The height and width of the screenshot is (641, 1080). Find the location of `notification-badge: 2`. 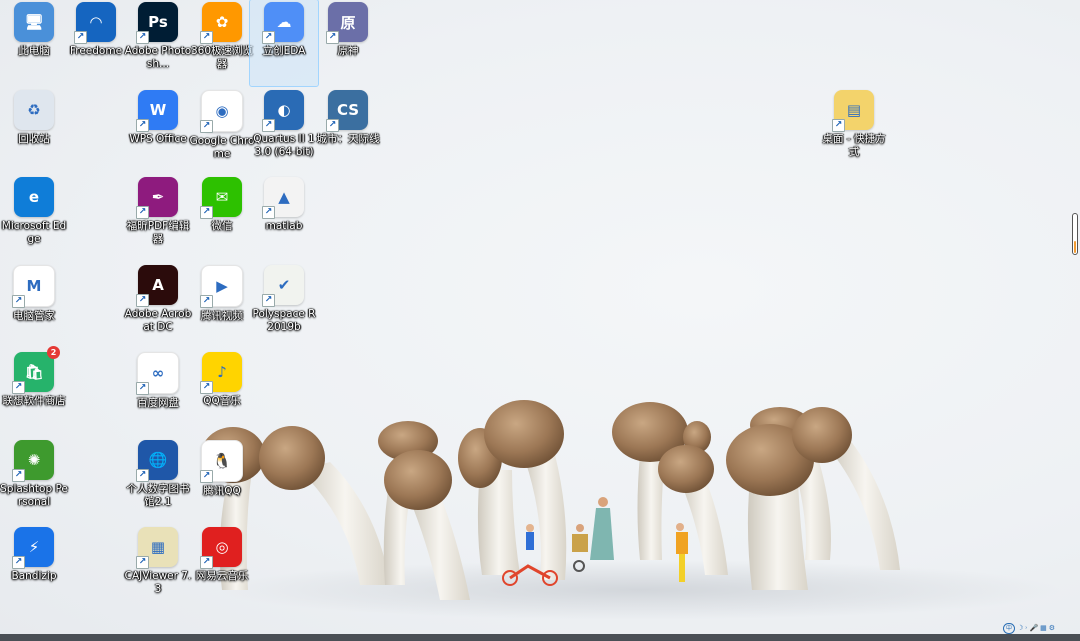

notification-badge: 2 is located at coordinates (53, 352).